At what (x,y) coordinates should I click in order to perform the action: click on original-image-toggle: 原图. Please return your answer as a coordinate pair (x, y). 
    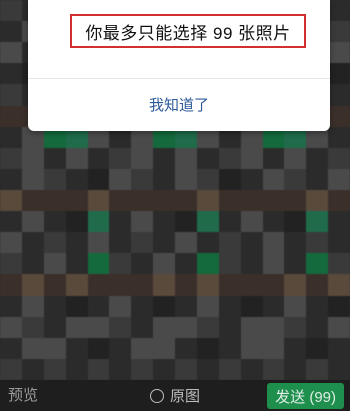
    Looking at the image, I should click on (175, 395).